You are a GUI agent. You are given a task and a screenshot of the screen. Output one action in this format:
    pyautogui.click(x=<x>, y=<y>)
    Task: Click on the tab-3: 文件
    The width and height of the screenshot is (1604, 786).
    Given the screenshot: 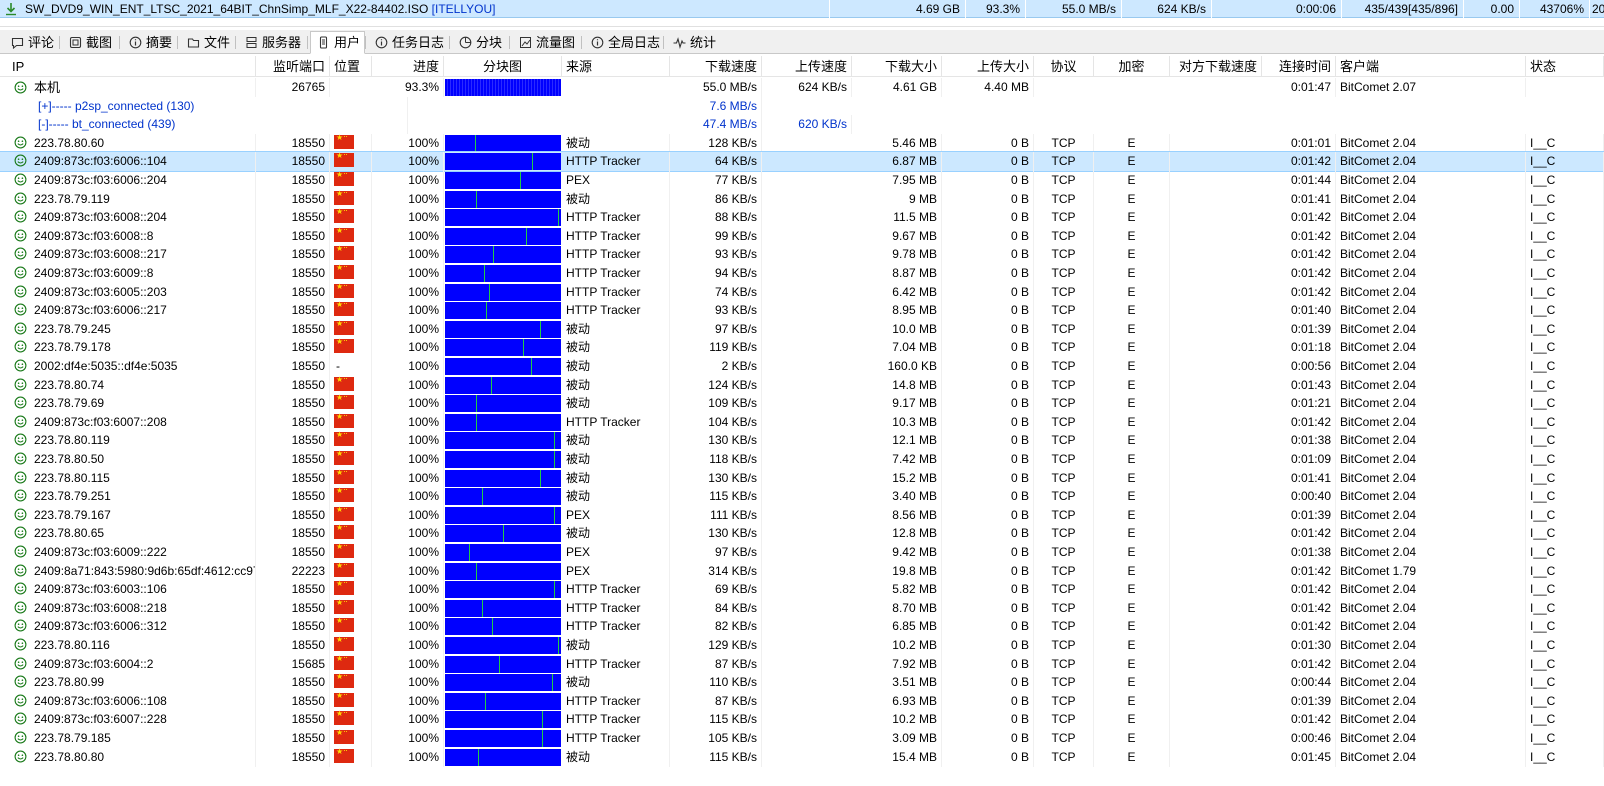 What is the action you would take?
    pyautogui.click(x=207, y=42)
    